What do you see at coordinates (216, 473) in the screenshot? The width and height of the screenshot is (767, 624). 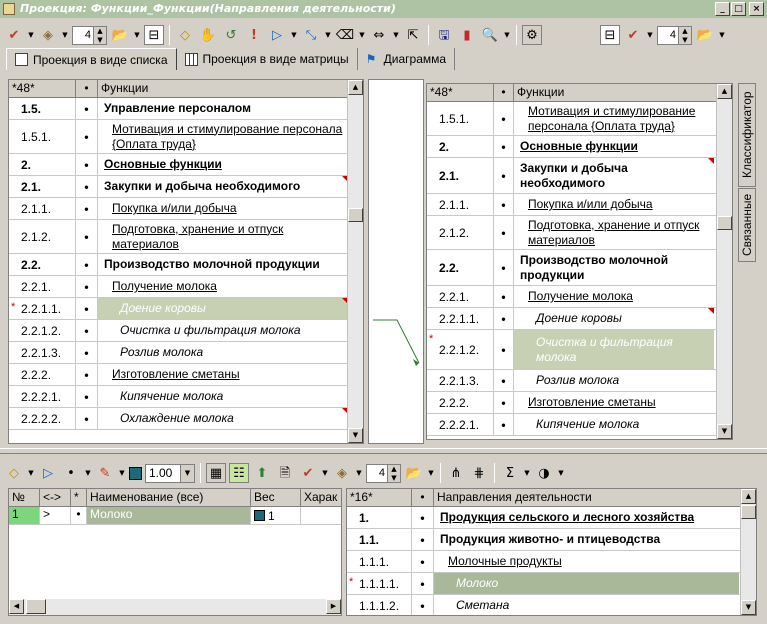 I see `film-icon: ▦` at bounding box center [216, 473].